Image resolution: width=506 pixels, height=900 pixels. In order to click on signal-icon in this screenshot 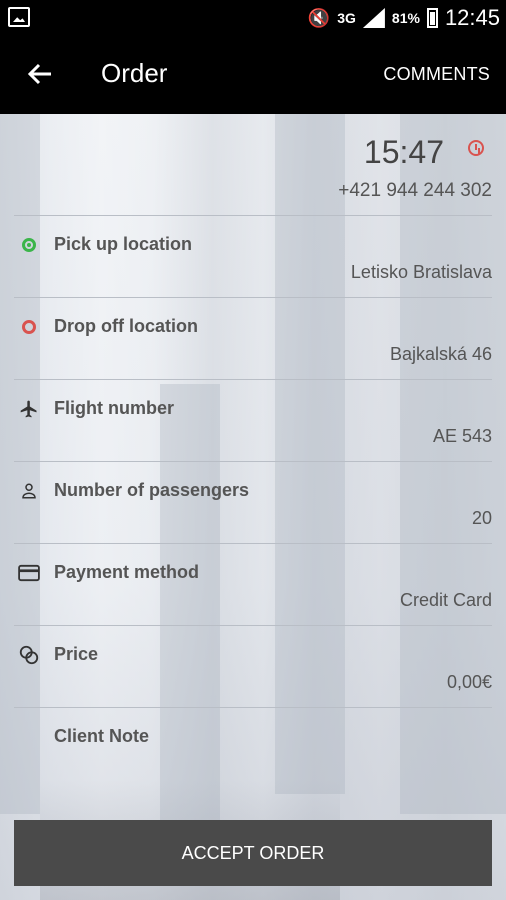, I will do `click(373, 18)`.